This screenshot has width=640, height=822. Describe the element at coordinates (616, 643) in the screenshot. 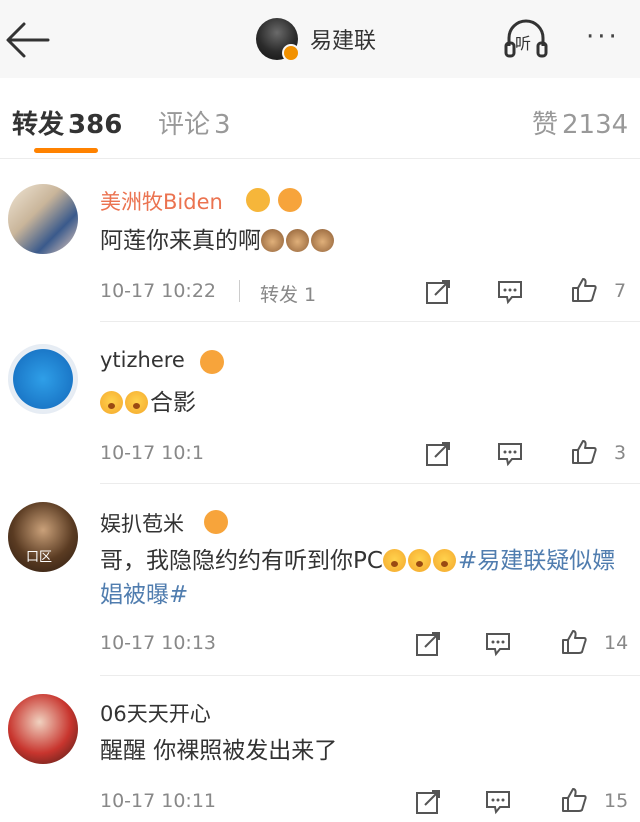

I see `like-count: 14` at that location.